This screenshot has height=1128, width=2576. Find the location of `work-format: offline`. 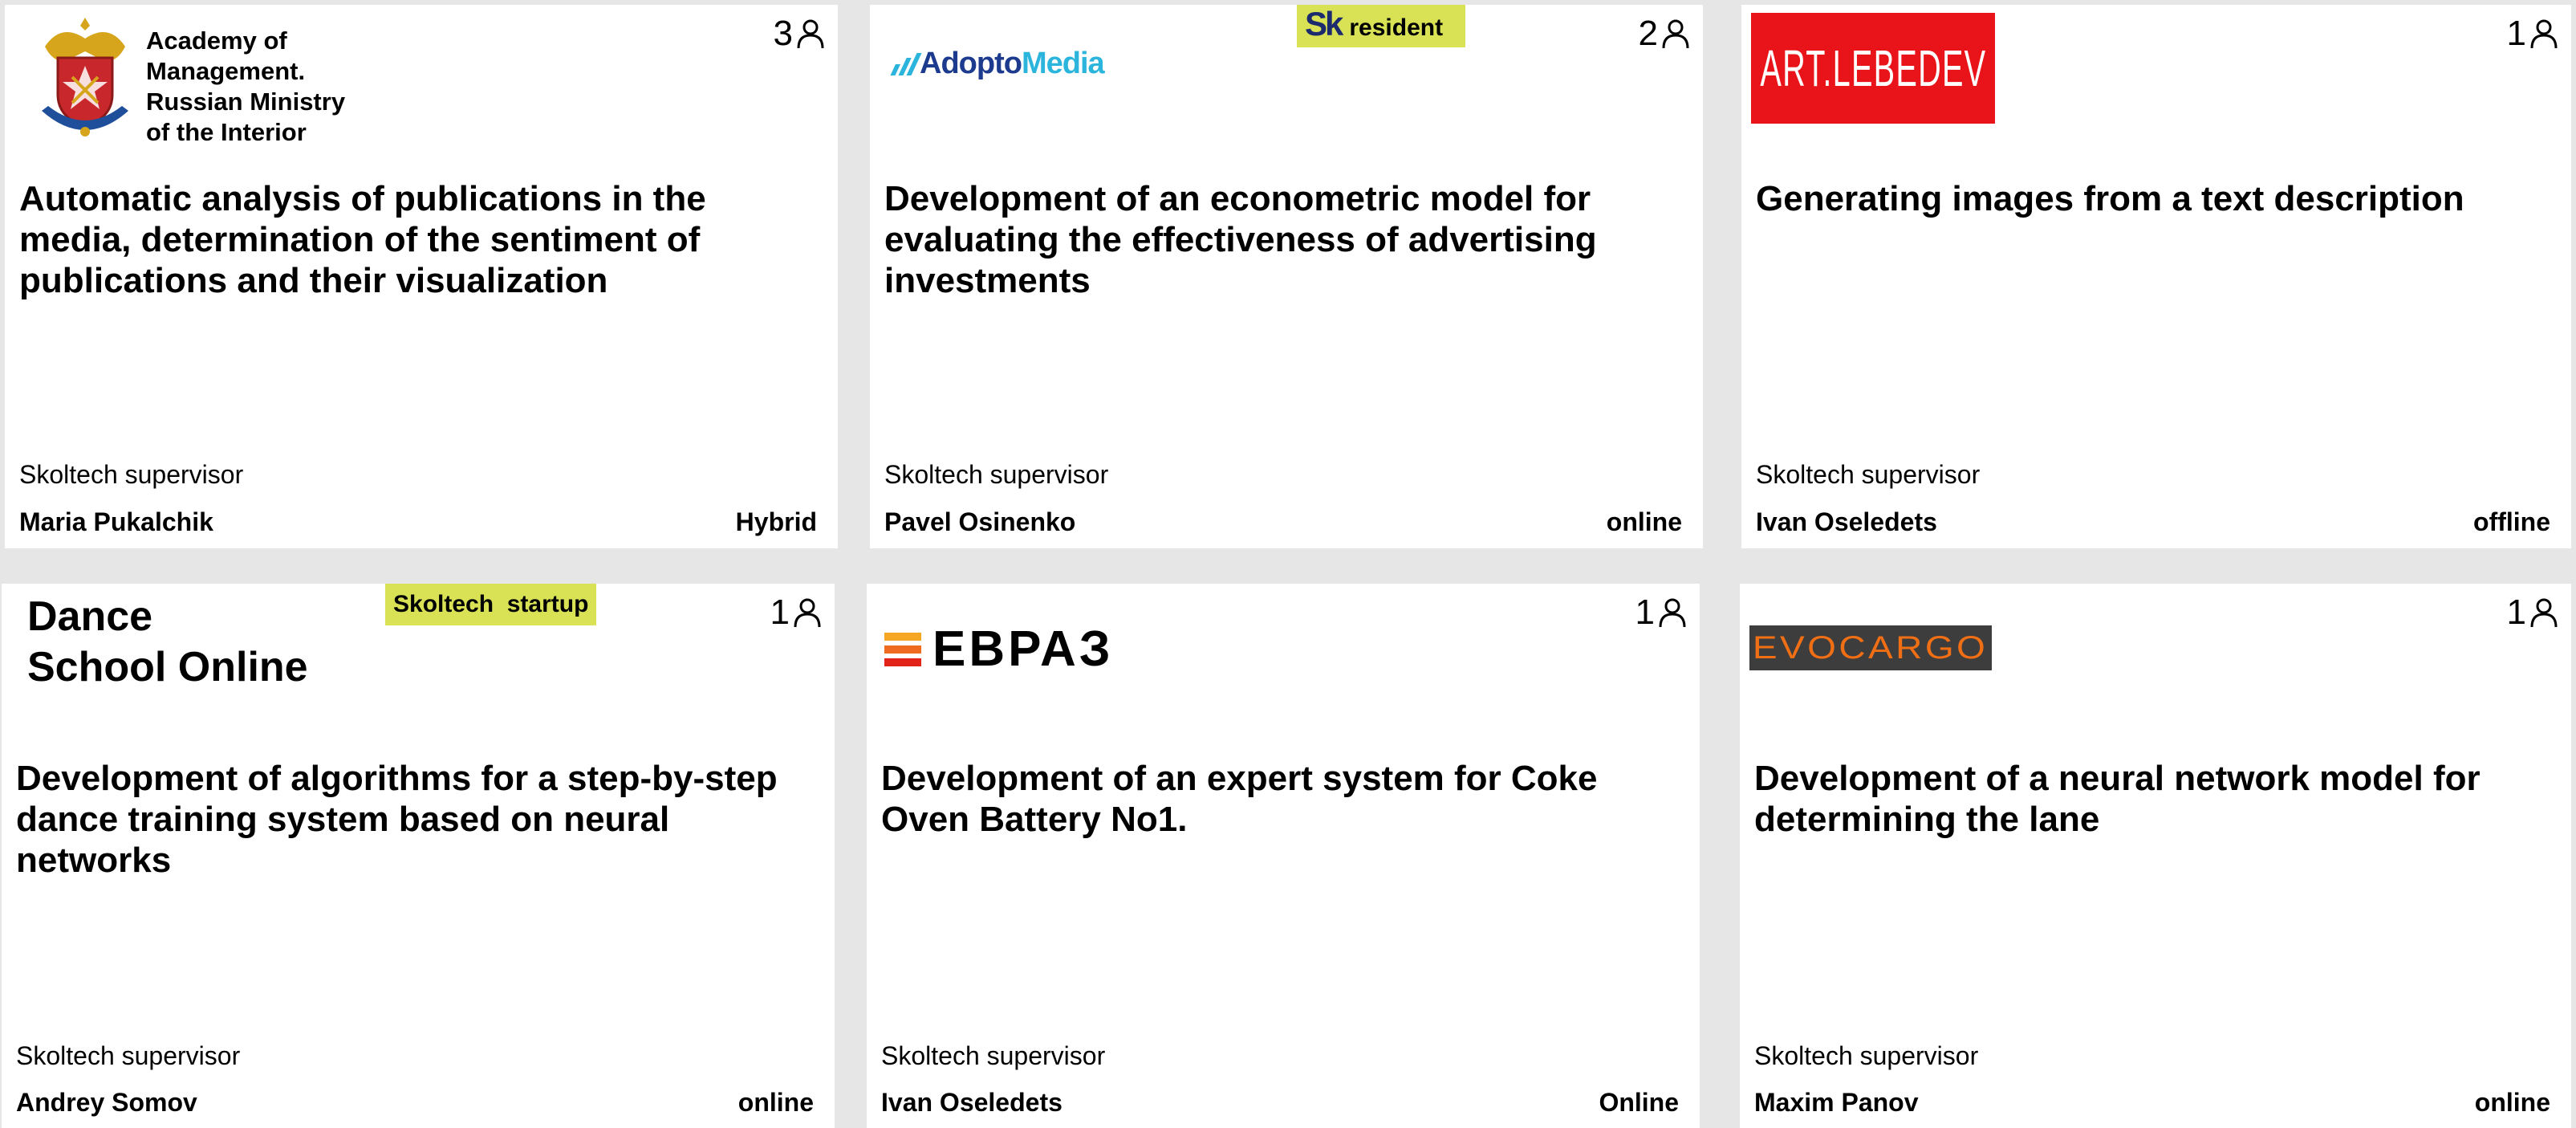

work-format: offline is located at coordinates (2511, 521).